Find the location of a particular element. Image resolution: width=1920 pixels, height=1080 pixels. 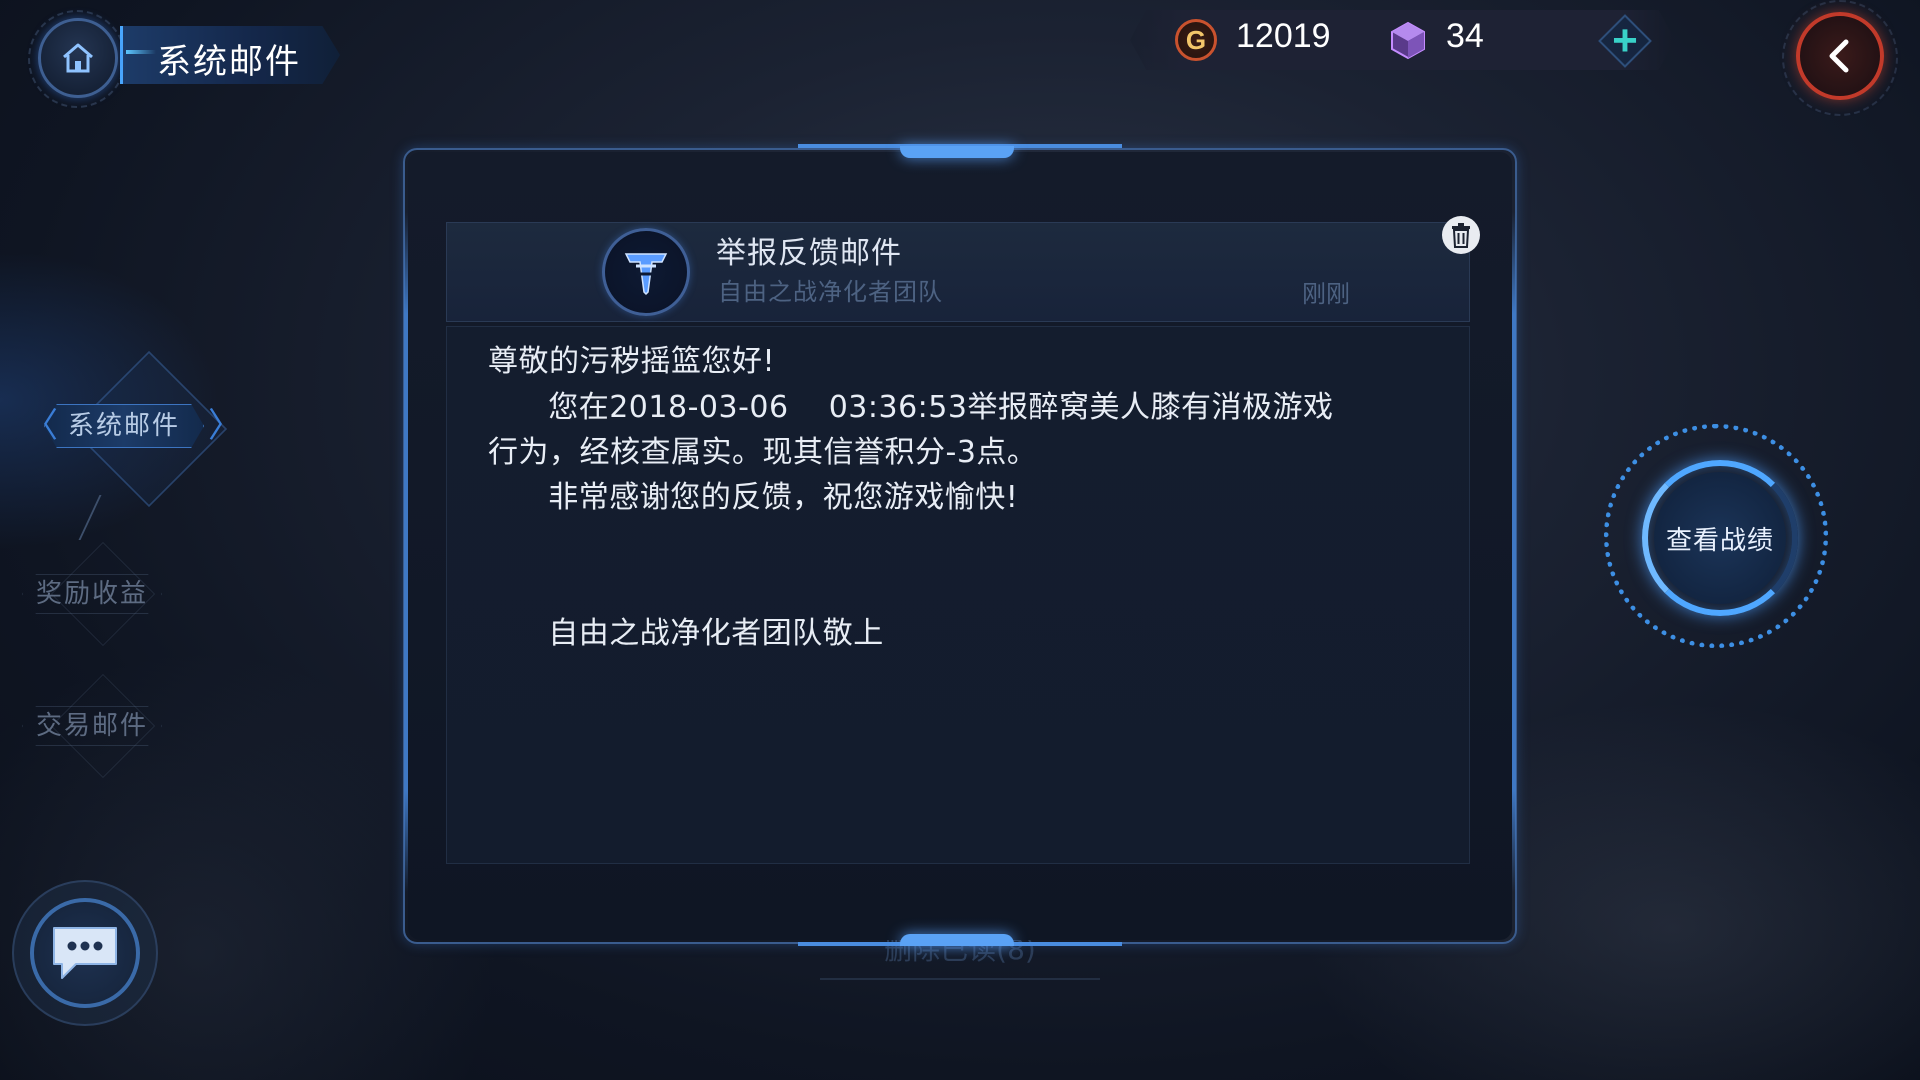

nav-tab-trade-mail: 交易邮件 is located at coordinates (92, 726).